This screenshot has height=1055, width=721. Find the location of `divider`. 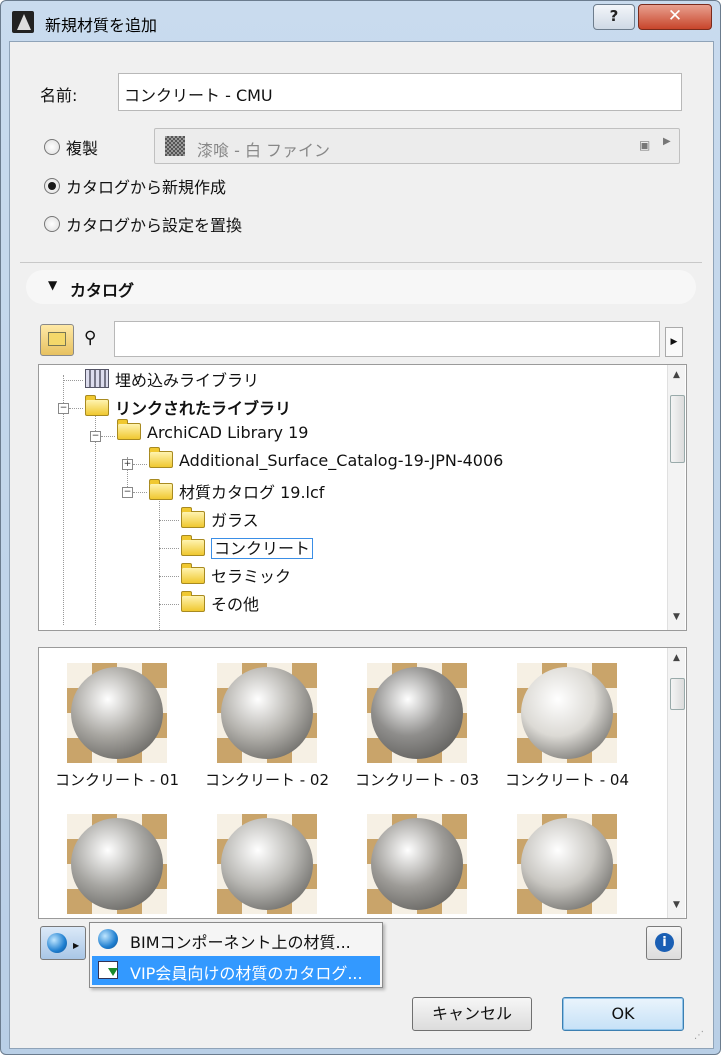

divider is located at coordinates (361, 262).